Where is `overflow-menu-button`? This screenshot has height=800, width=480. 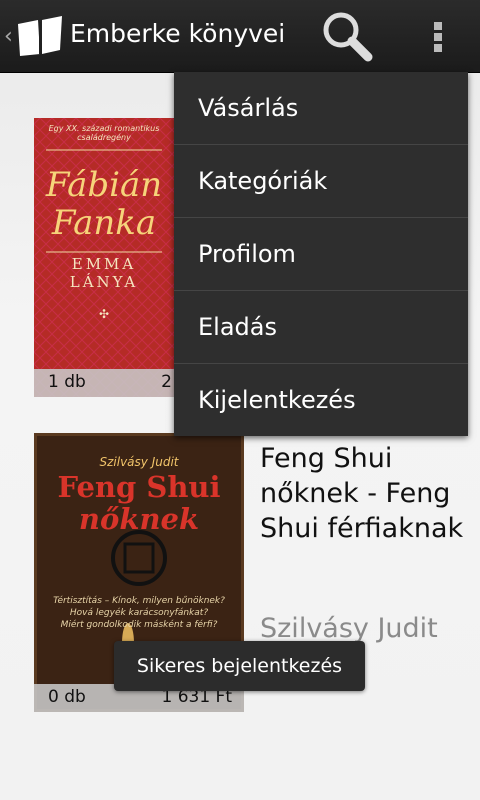 overflow-menu-button is located at coordinates (438, 36).